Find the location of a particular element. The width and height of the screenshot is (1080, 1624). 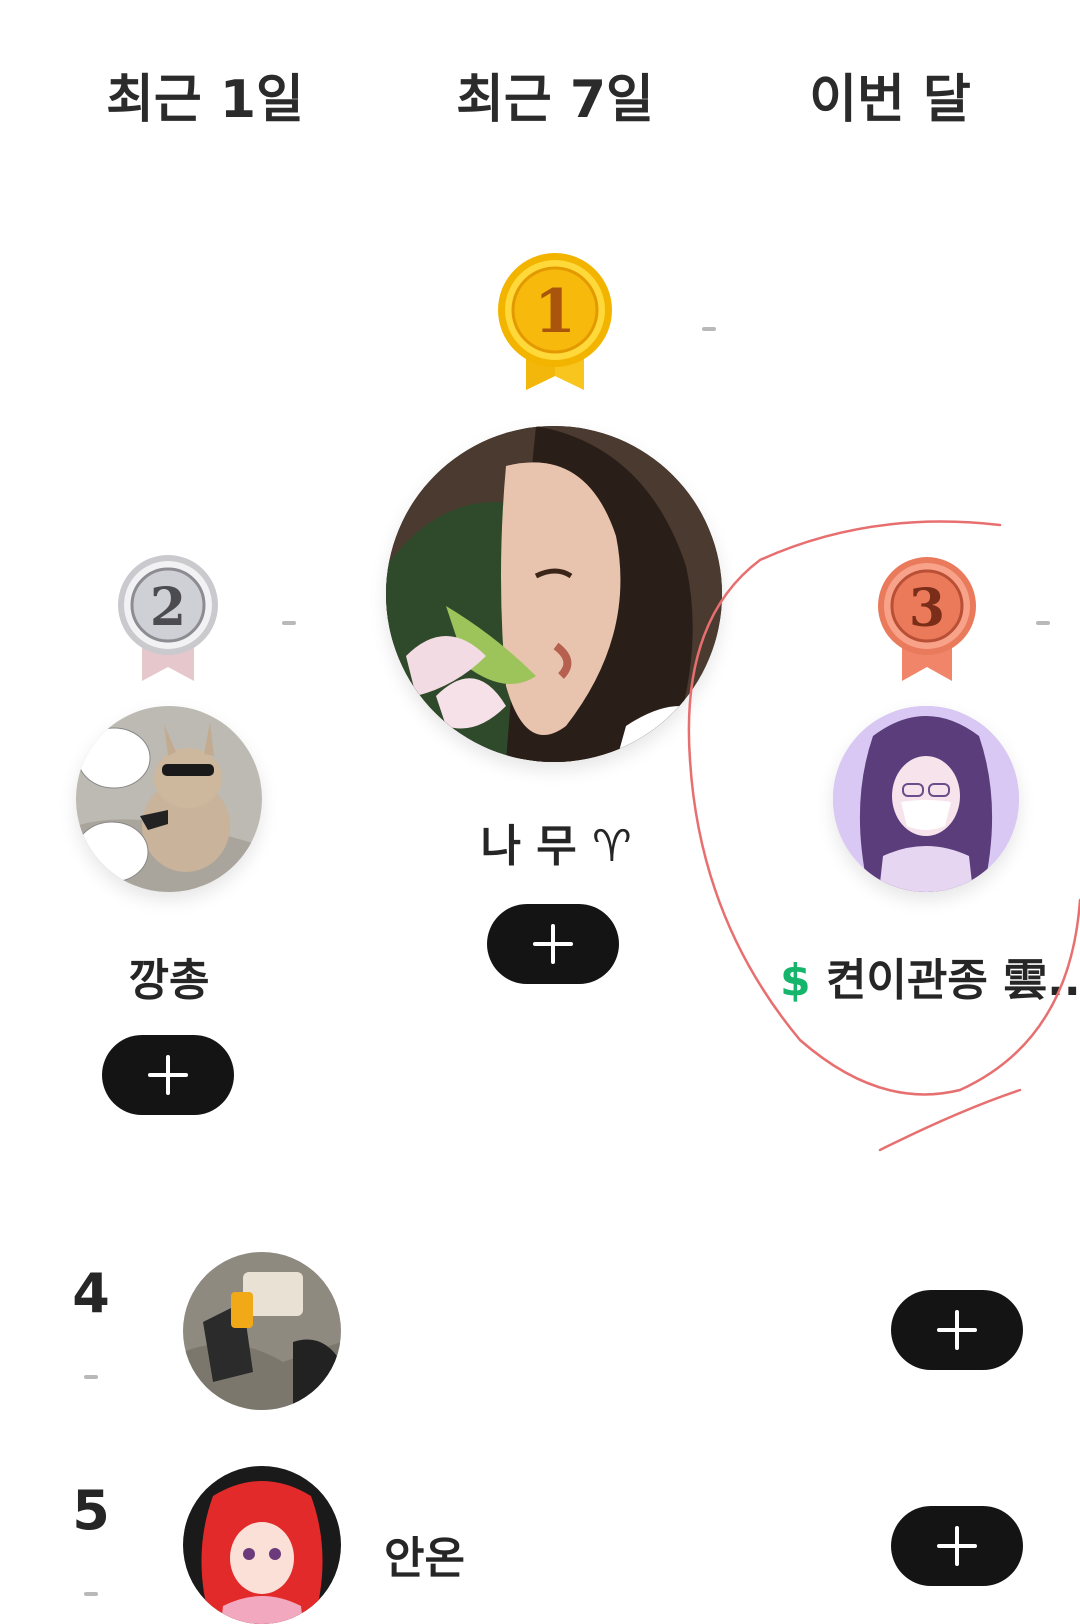

medal-rank-text: 1 is located at coordinates (555, 312).